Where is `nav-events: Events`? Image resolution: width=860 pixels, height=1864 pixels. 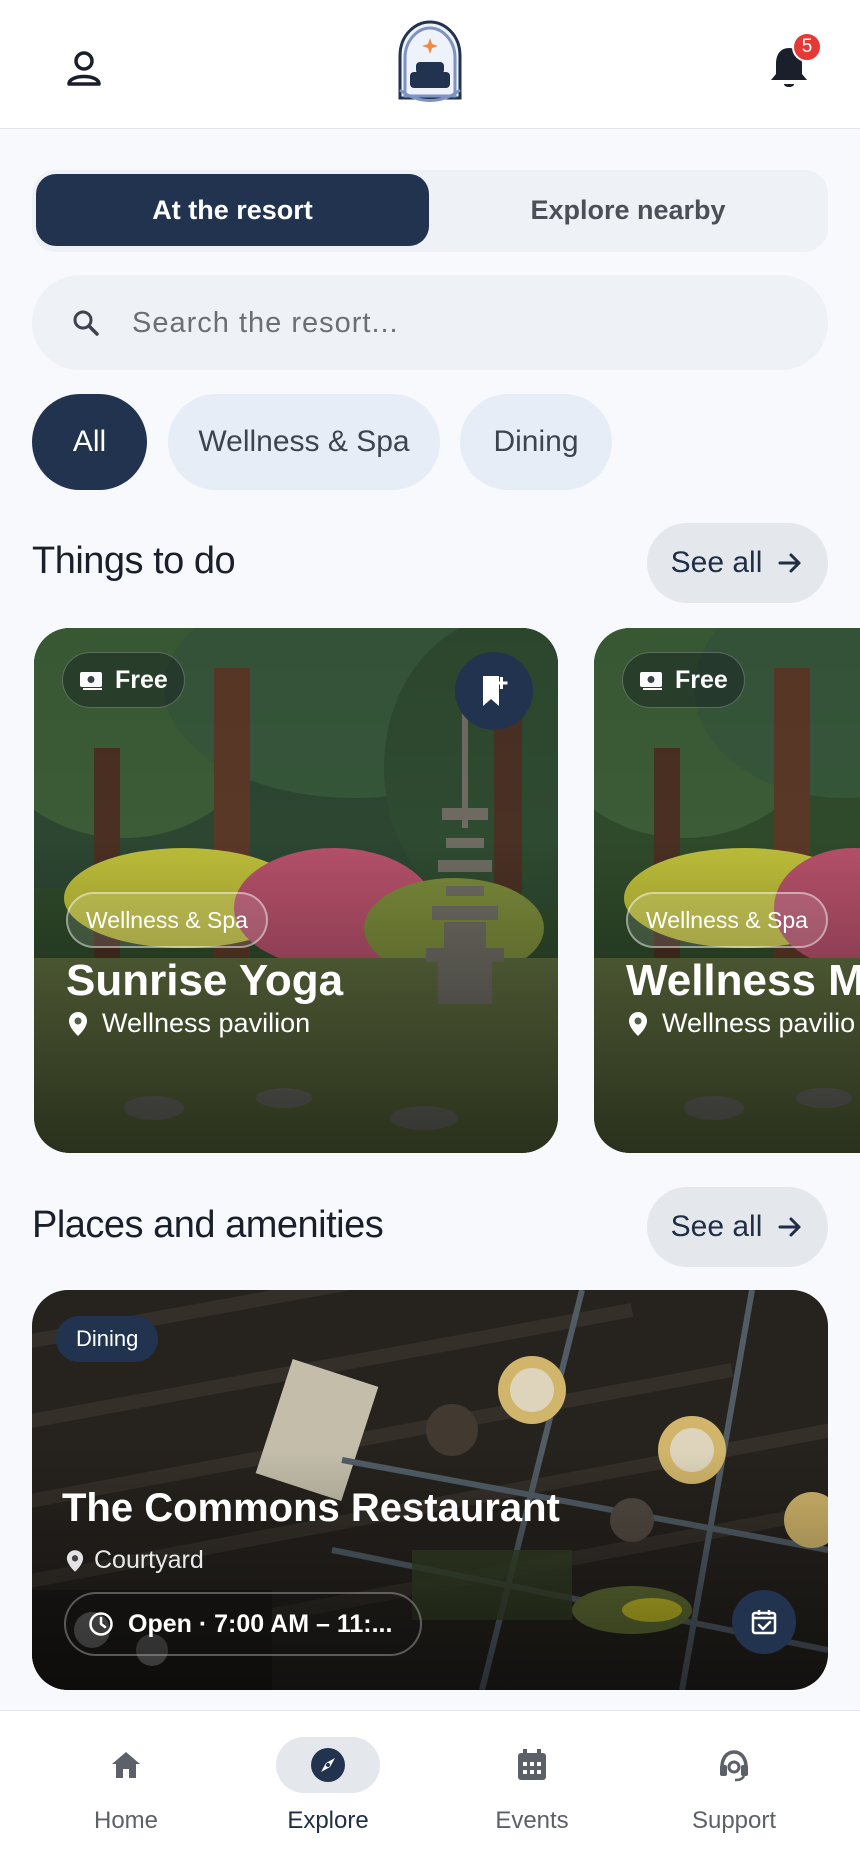 nav-events: Events is located at coordinates (532, 1792).